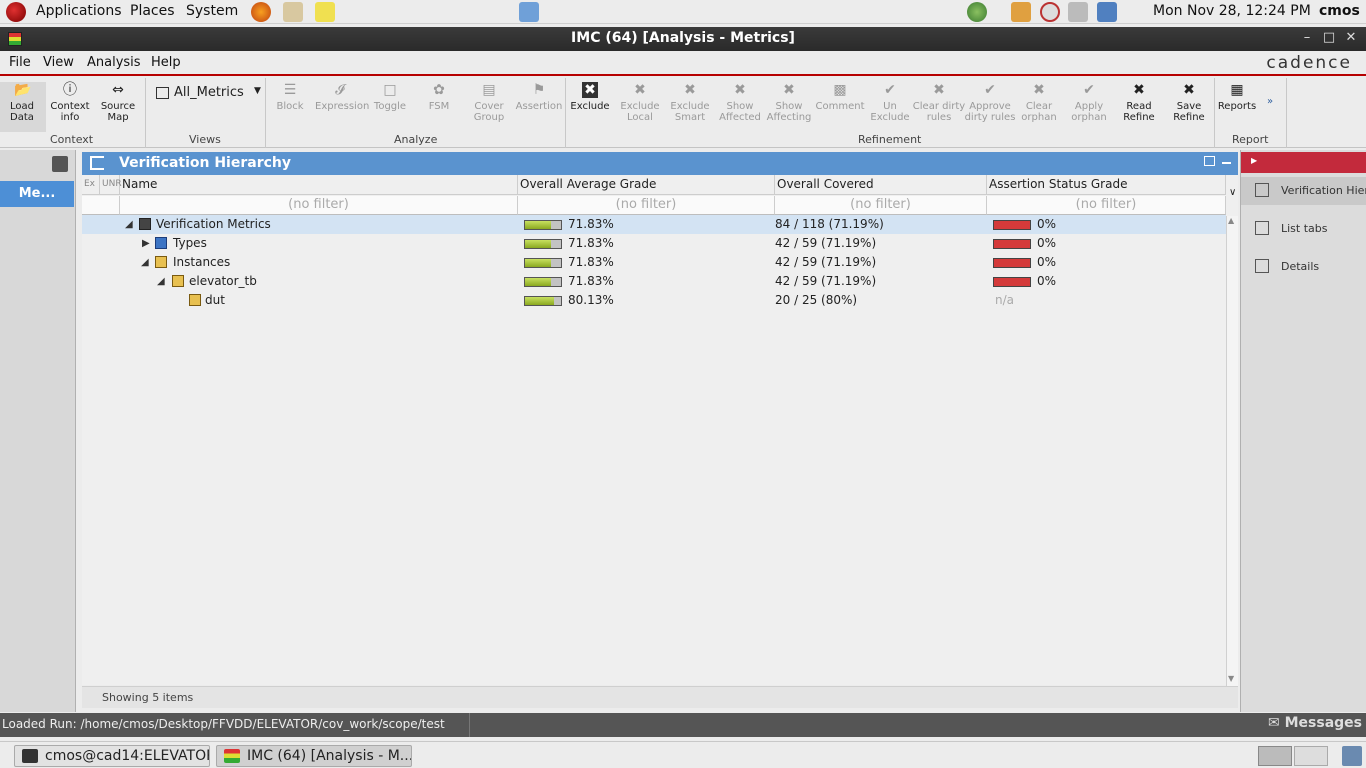  I want to click on table-row: ◢ Instances 71.83% 42 / 59 (71.19%) 0%, so click(654, 262).